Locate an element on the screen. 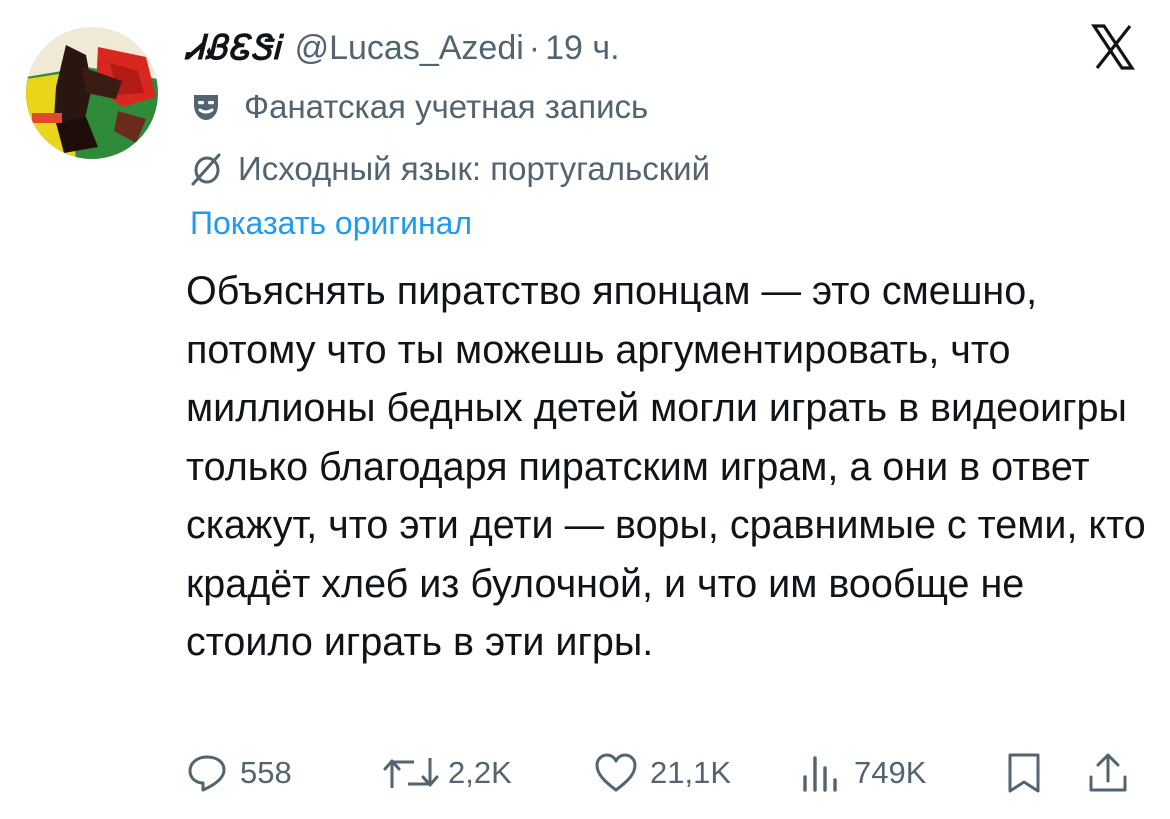 This screenshot has height=819, width=1170. user-handle: @Lucas_Azedi is located at coordinates (409, 48).